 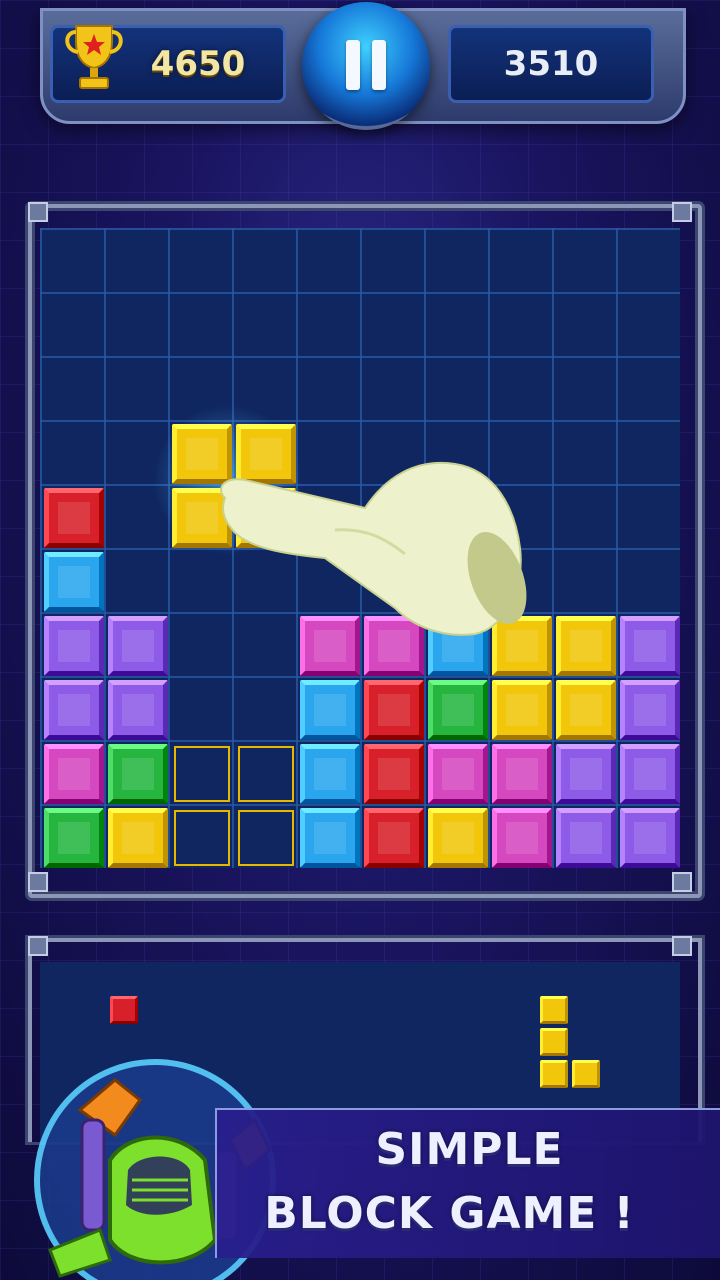 What do you see at coordinates (366, 66) in the screenshot?
I see `pause-button` at bounding box center [366, 66].